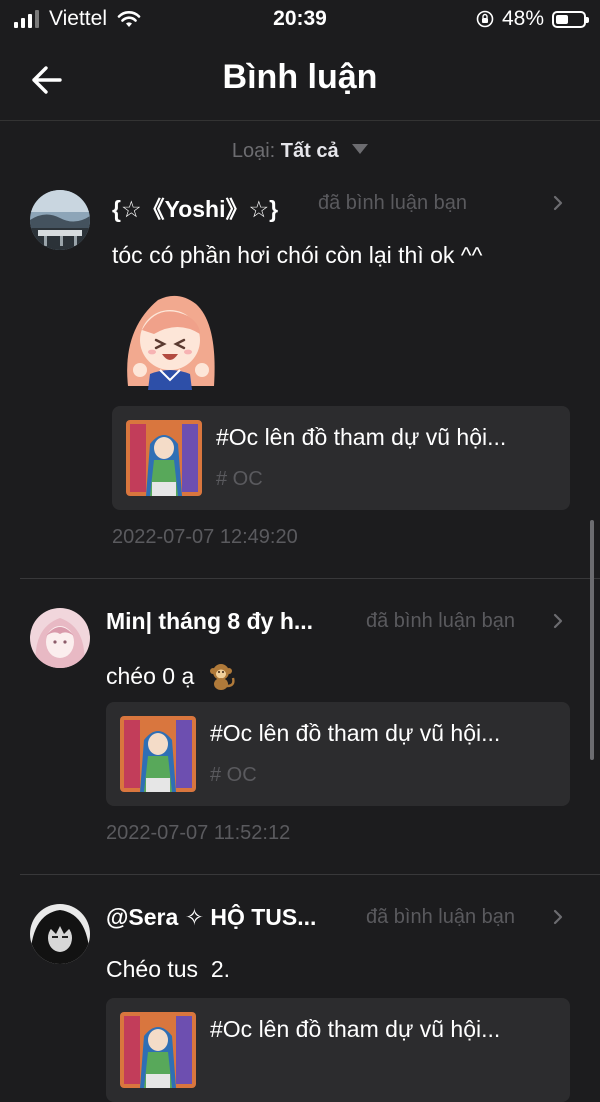 The image size is (600, 1102). What do you see at coordinates (253, 151) in the screenshot?
I see `filter-label: Loại:` at bounding box center [253, 151].